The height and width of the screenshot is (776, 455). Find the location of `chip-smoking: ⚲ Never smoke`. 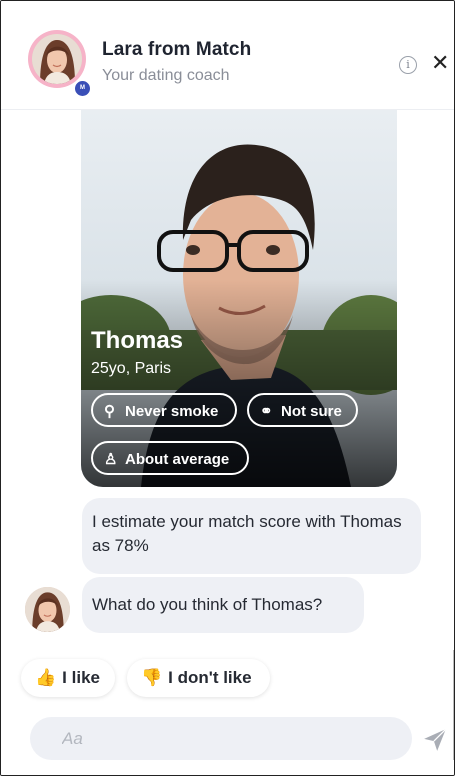

chip-smoking: ⚲ Never smoke is located at coordinates (164, 410).